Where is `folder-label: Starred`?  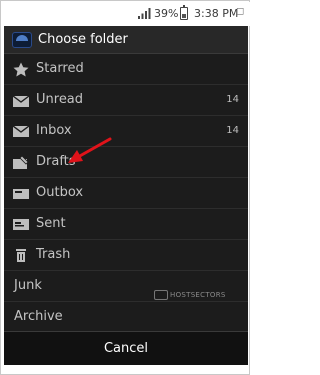 folder-label: Starred is located at coordinates (60, 68).